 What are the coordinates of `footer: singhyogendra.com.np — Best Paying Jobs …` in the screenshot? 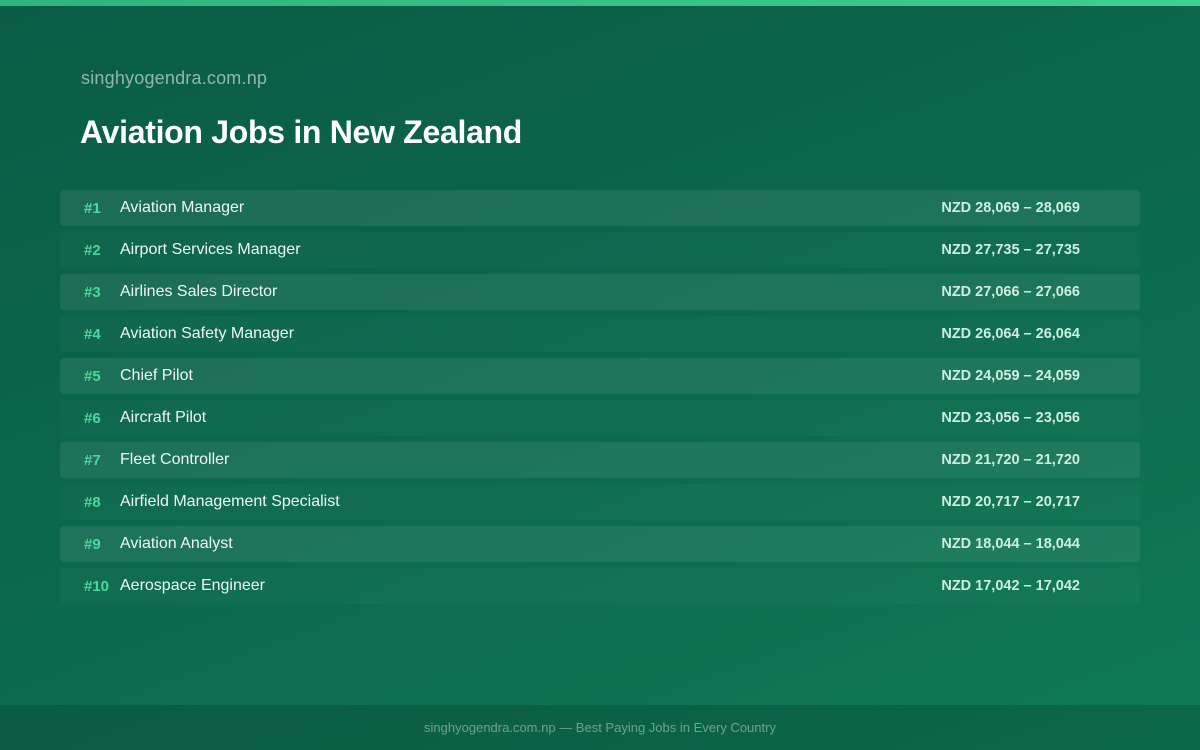 It's located at (600, 727).